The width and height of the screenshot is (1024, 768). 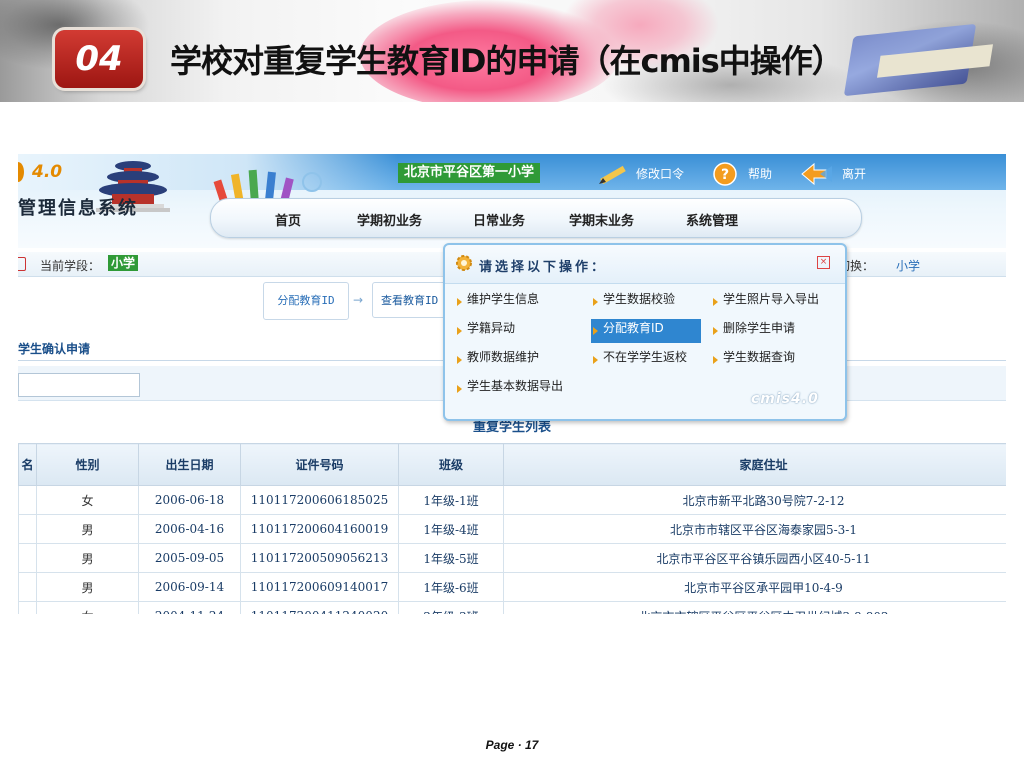 What do you see at coordinates (319, 607) in the screenshot?
I see `cell-id-number: 110117200411240020` at bounding box center [319, 607].